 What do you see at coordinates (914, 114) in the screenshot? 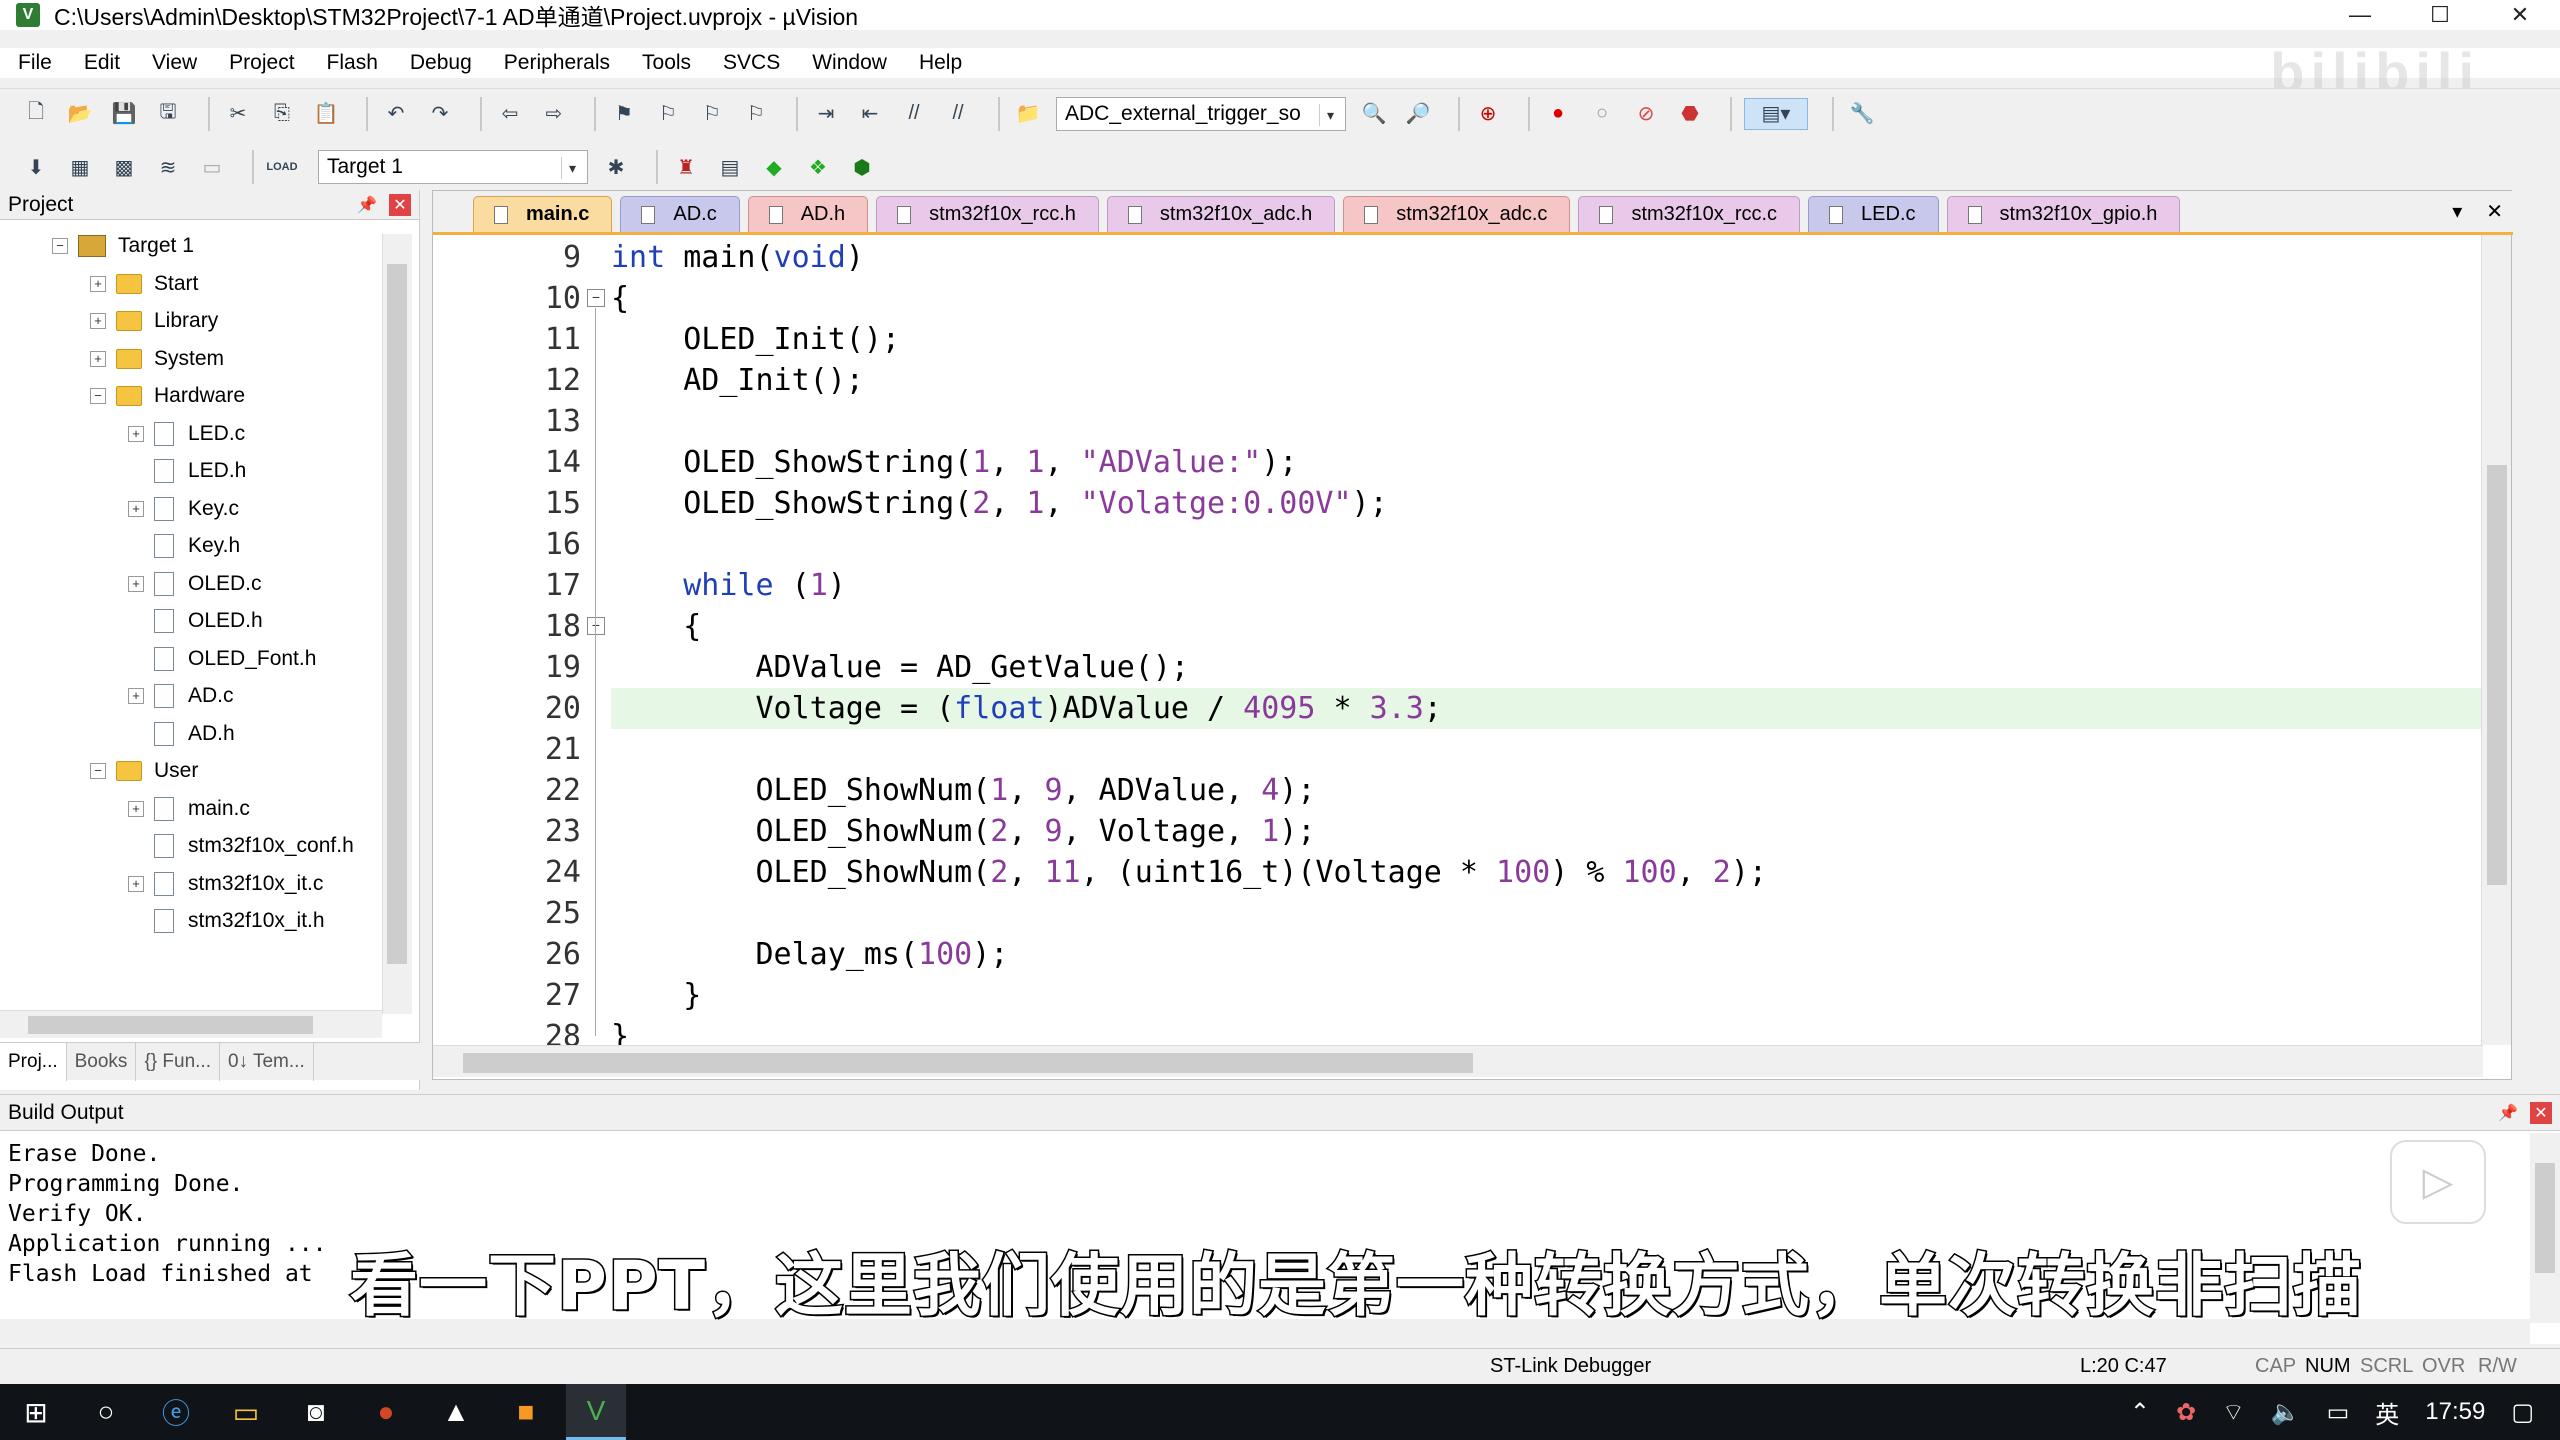
I see `comment-icon: //` at bounding box center [914, 114].